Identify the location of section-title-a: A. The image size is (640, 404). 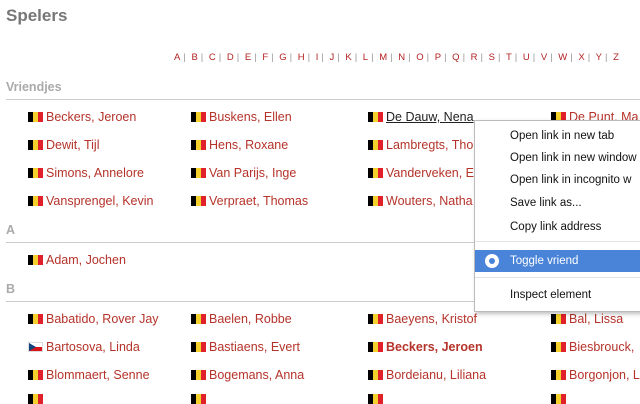
(11, 230).